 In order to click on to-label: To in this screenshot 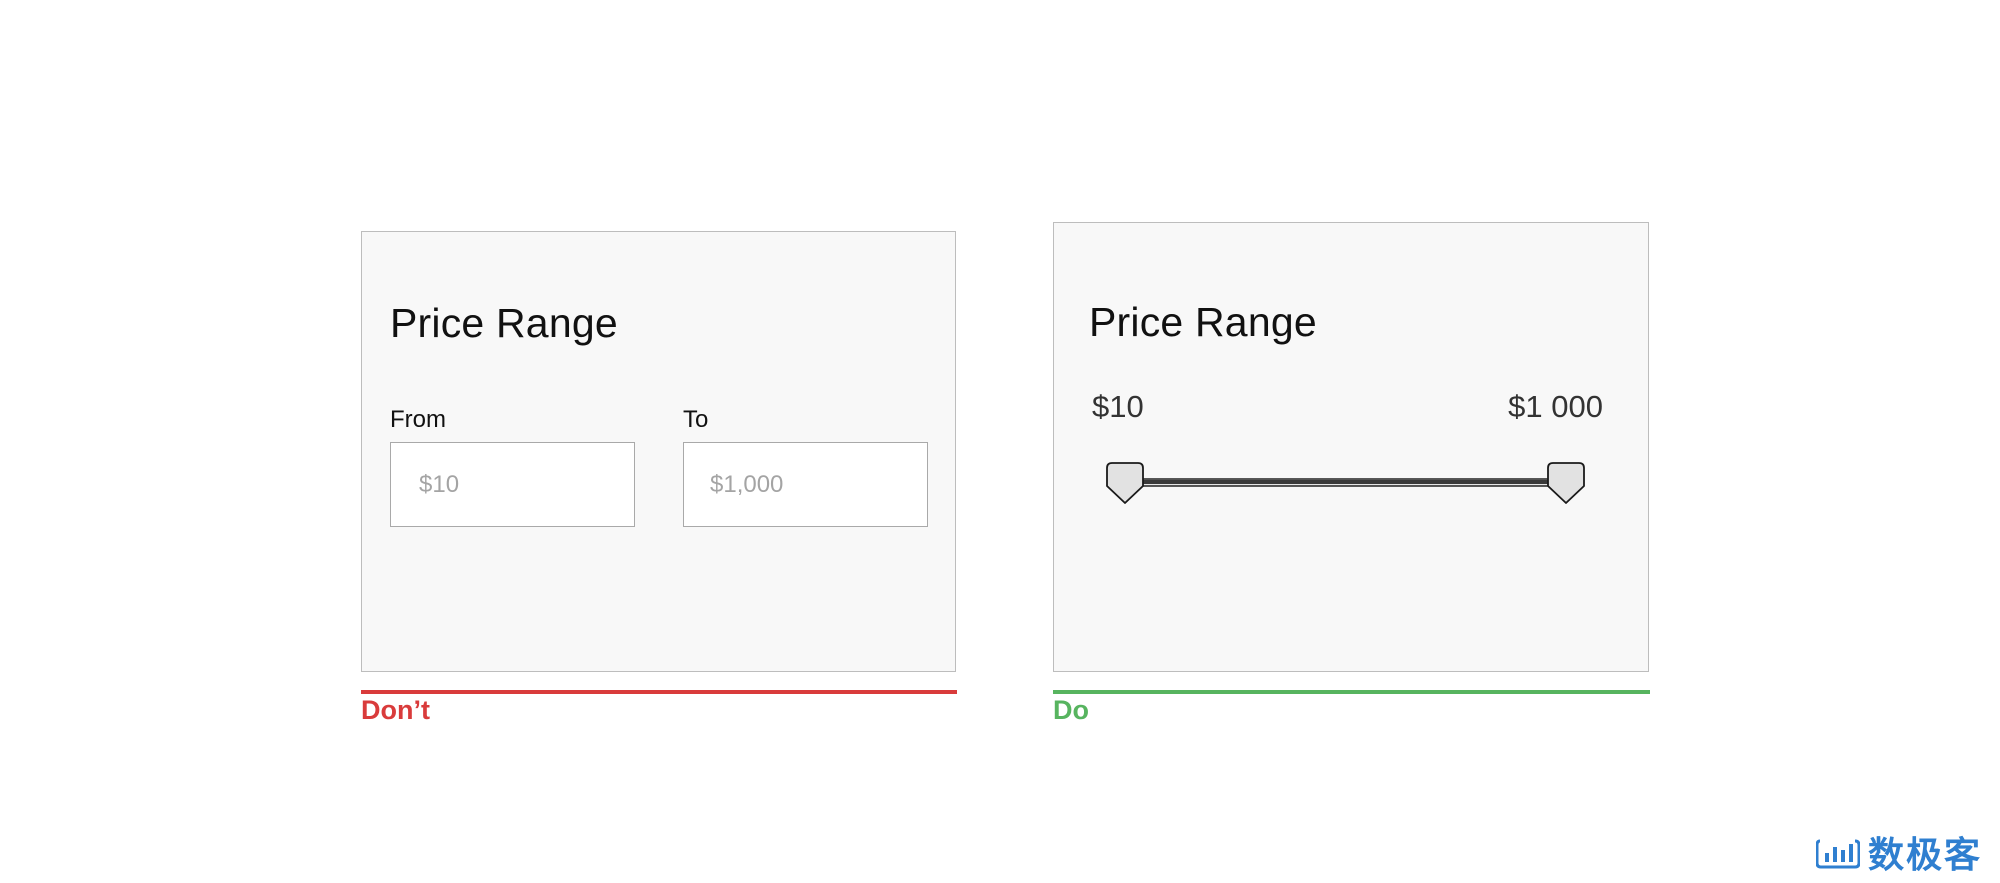, I will do `click(696, 419)`.